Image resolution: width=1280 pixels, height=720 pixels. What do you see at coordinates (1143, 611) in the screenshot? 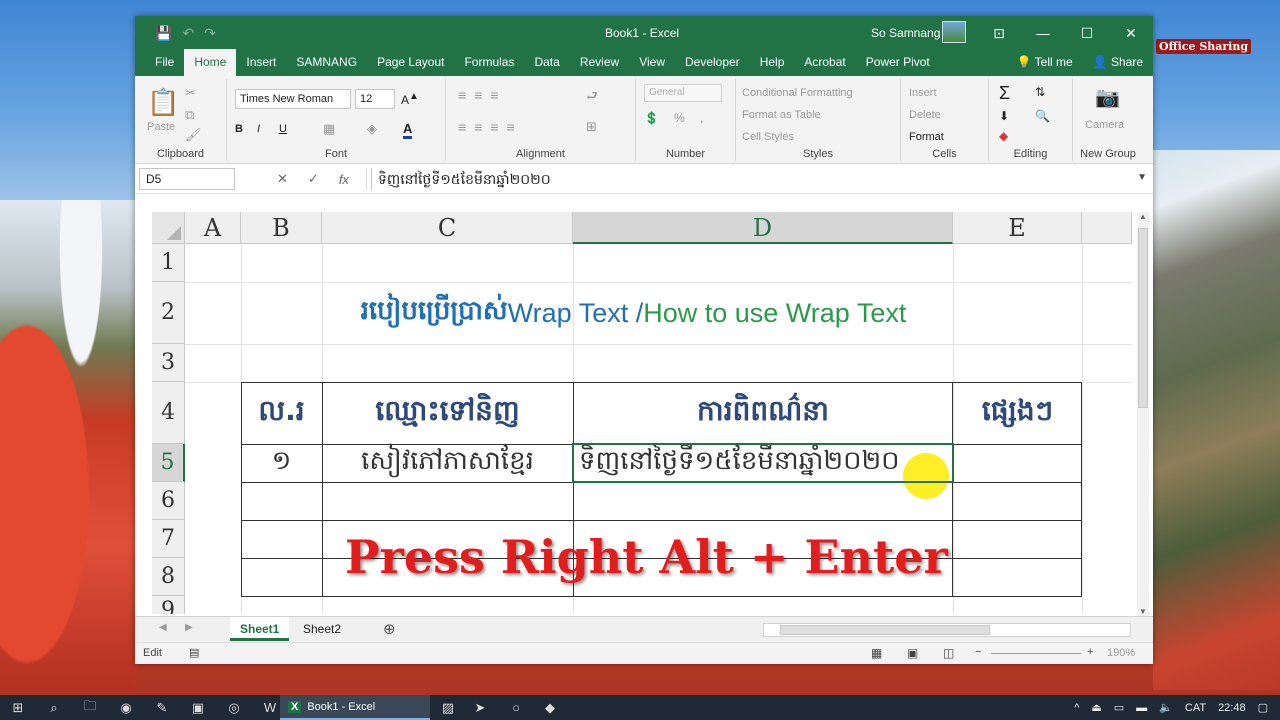
I see `scroll-down-icon: ▼` at bounding box center [1143, 611].